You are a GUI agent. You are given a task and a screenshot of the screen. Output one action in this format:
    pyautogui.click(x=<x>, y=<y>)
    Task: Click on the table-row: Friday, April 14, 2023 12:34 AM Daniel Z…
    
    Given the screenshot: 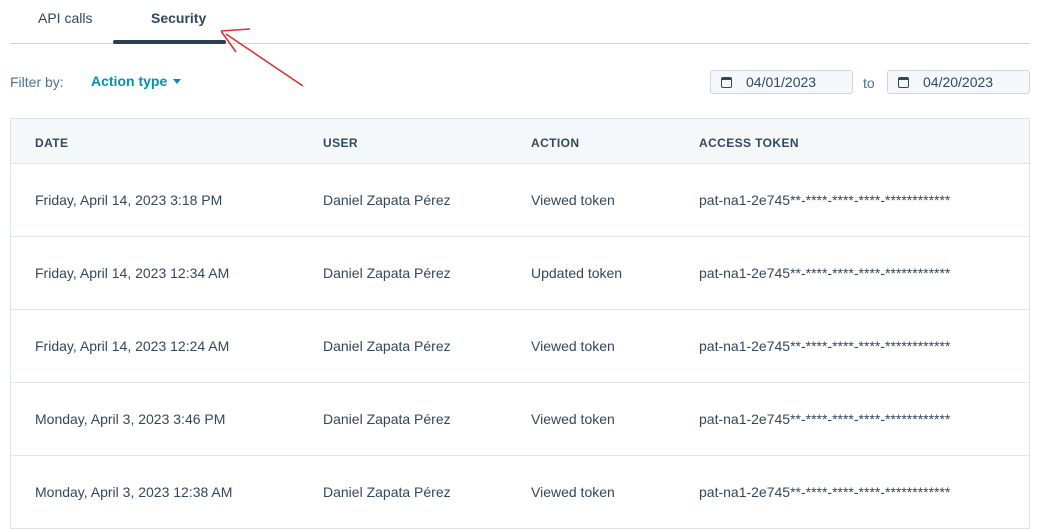 What is the action you would take?
    pyautogui.click(x=520, y=273)
    